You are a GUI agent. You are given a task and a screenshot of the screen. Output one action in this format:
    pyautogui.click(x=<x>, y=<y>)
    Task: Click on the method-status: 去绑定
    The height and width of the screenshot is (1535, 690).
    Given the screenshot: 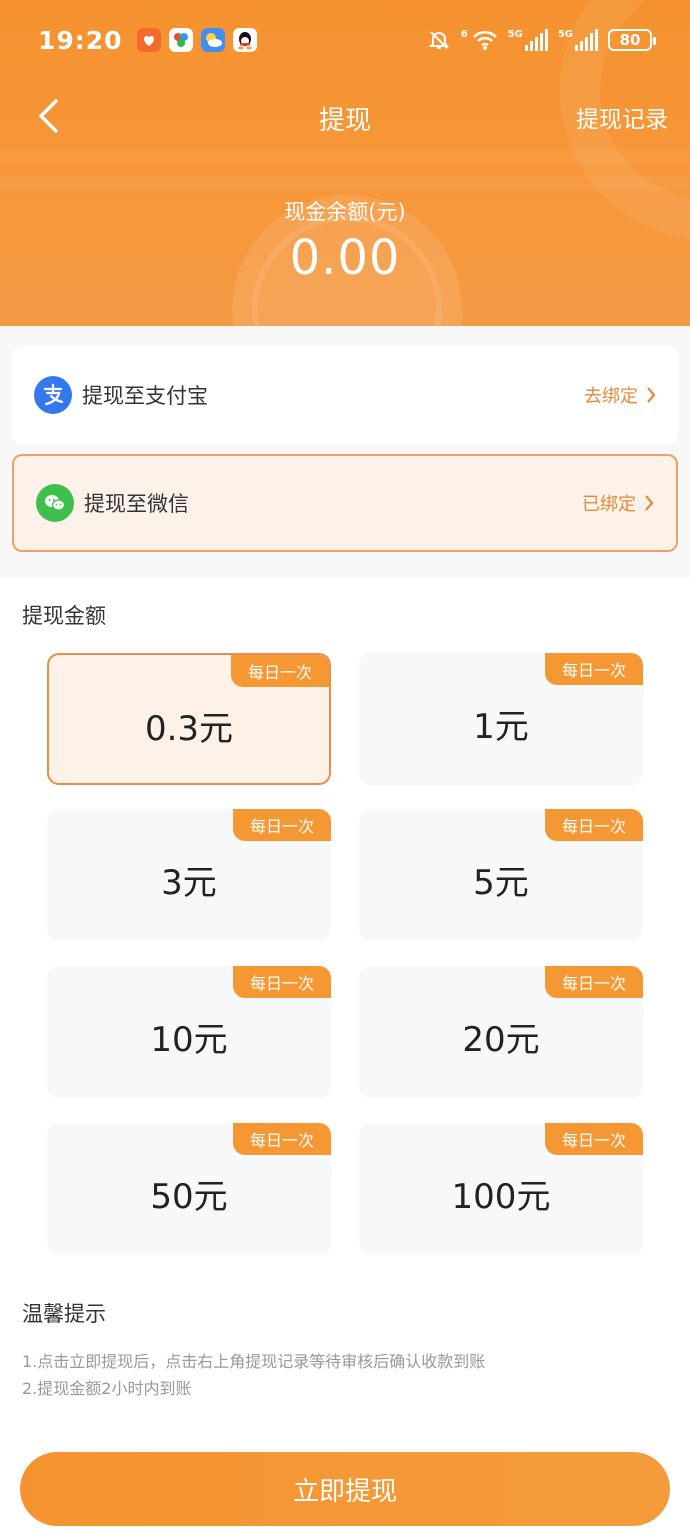 What is the action you would take?
    pyautogui.click(x=620, y=395)
    